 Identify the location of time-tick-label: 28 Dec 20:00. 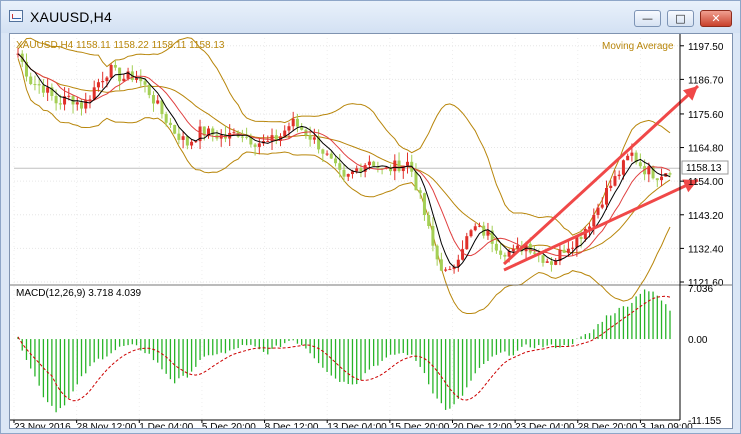
(608, 425).